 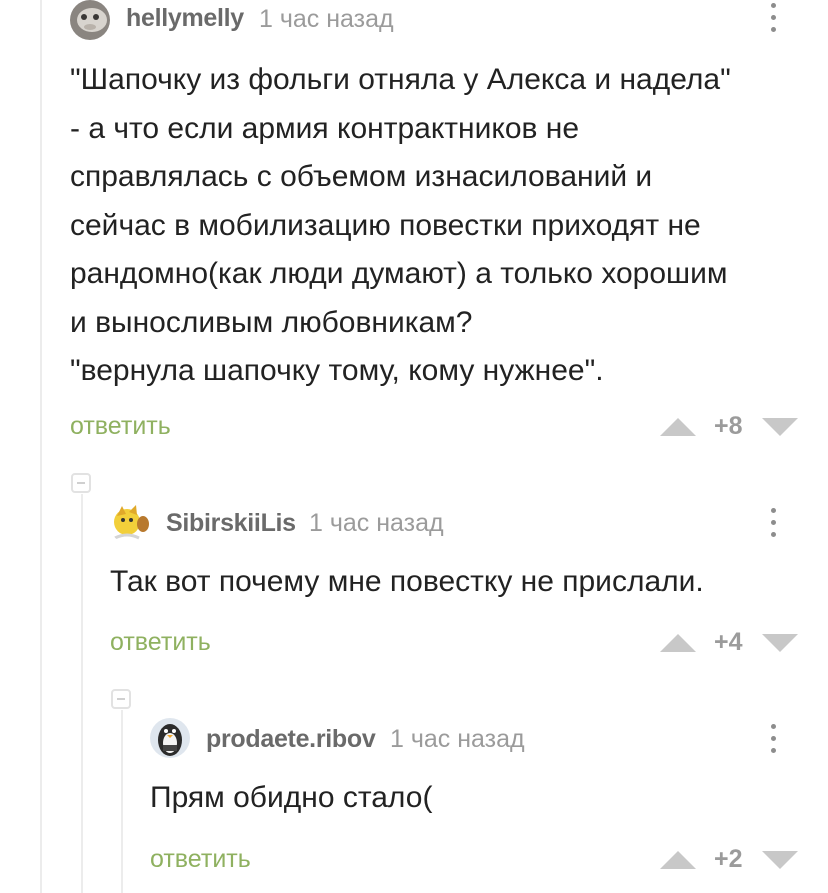 I want to click on comment-text-line: и выносливым любовникам?, so click(x=271, y=322).